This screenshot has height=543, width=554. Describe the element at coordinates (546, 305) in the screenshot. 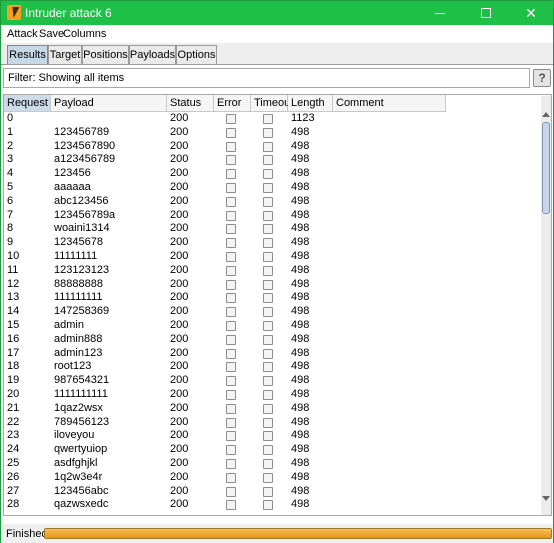

I see `vertical-scrollbar` at that location.